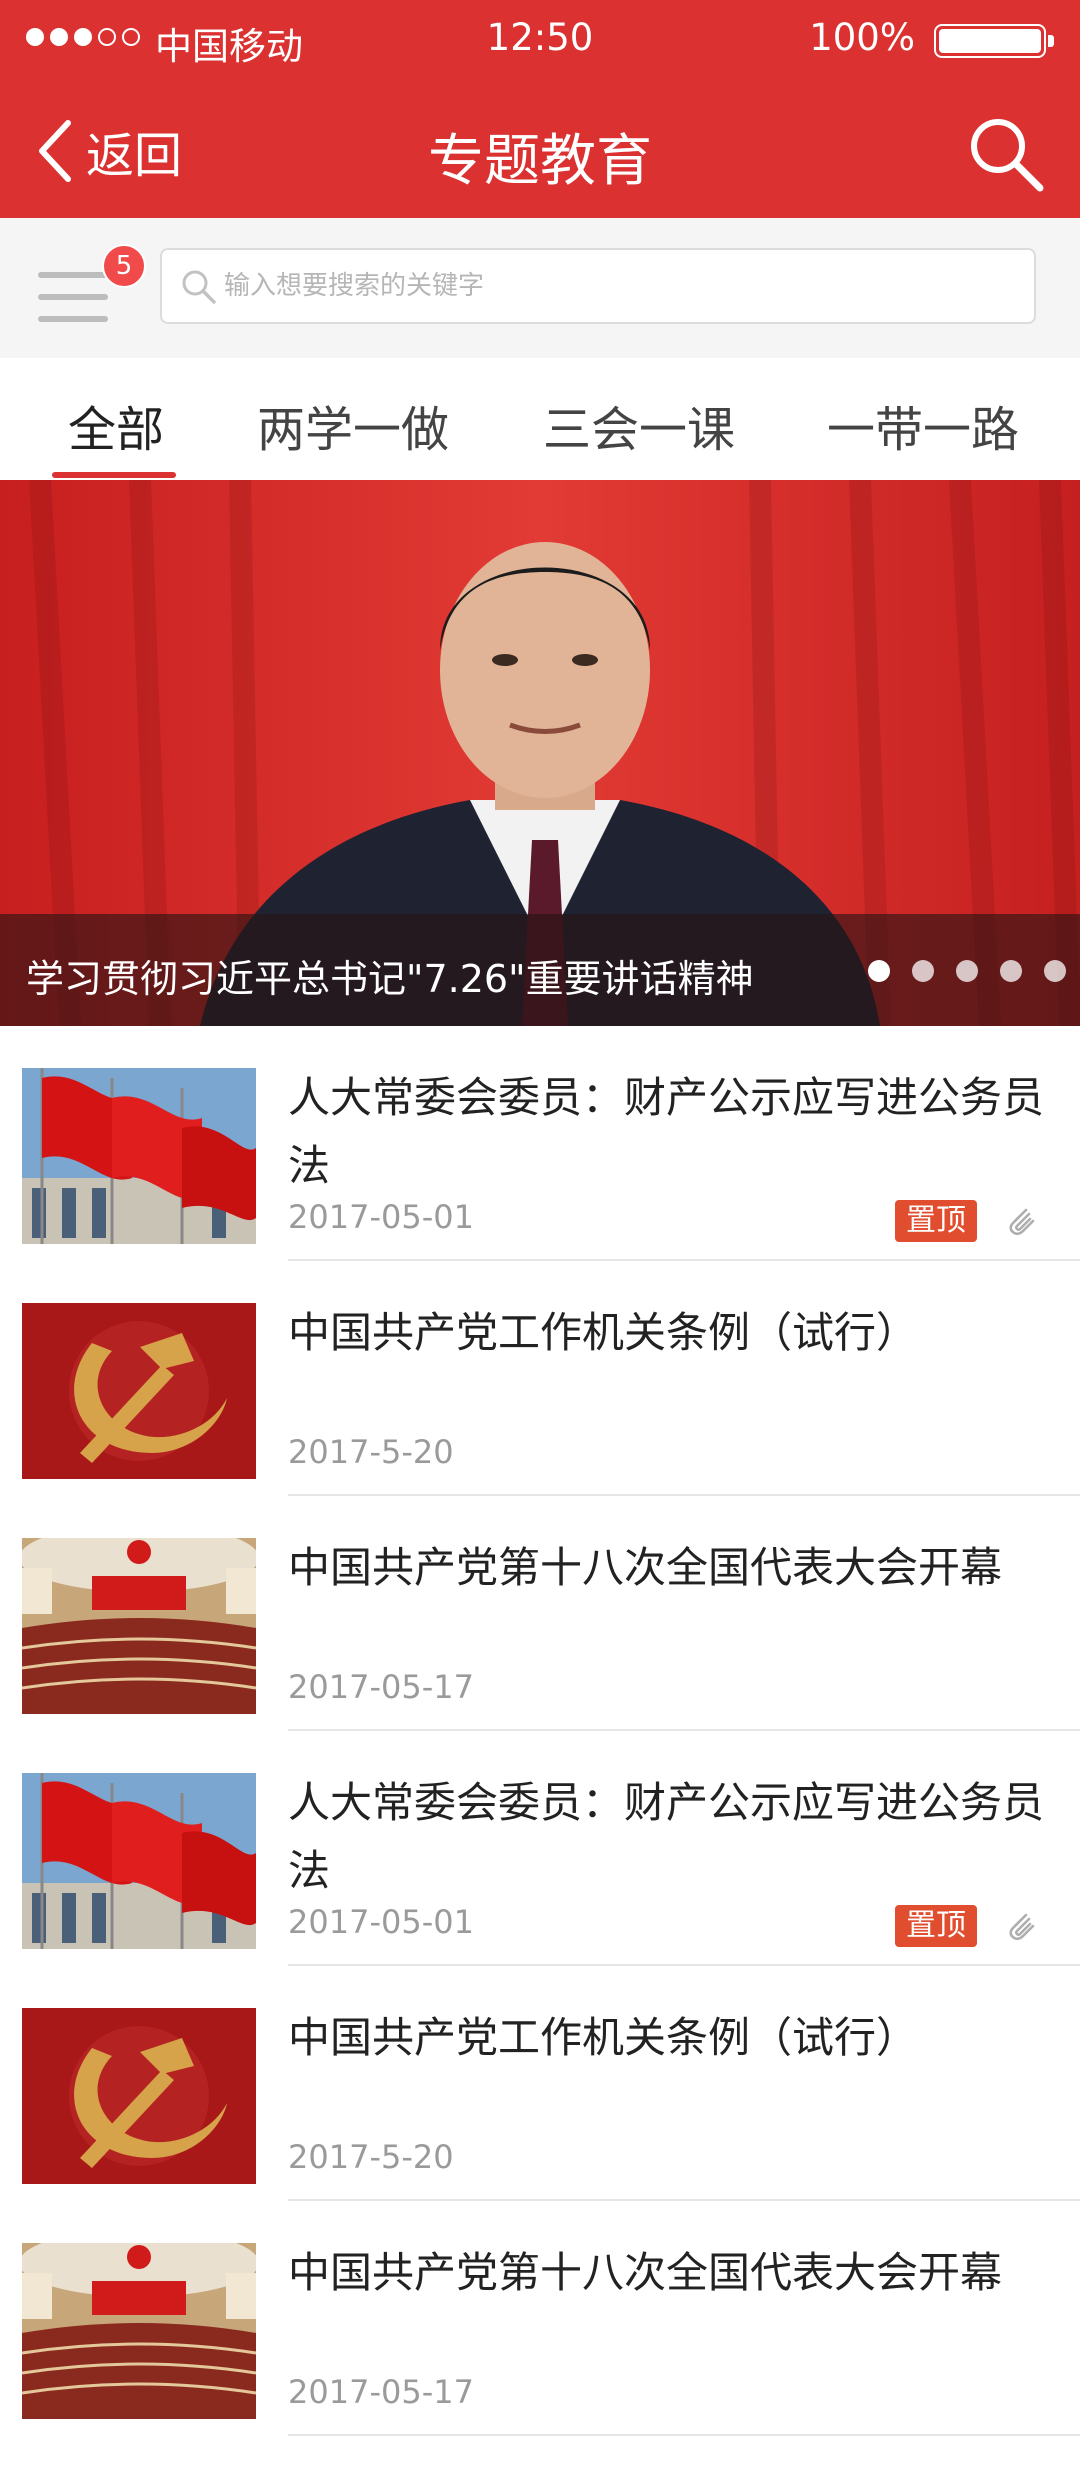 This screenshot has height=2482, width=1080. I want to click on navigation-bar: 返回 专题教育, so click(540, 148).